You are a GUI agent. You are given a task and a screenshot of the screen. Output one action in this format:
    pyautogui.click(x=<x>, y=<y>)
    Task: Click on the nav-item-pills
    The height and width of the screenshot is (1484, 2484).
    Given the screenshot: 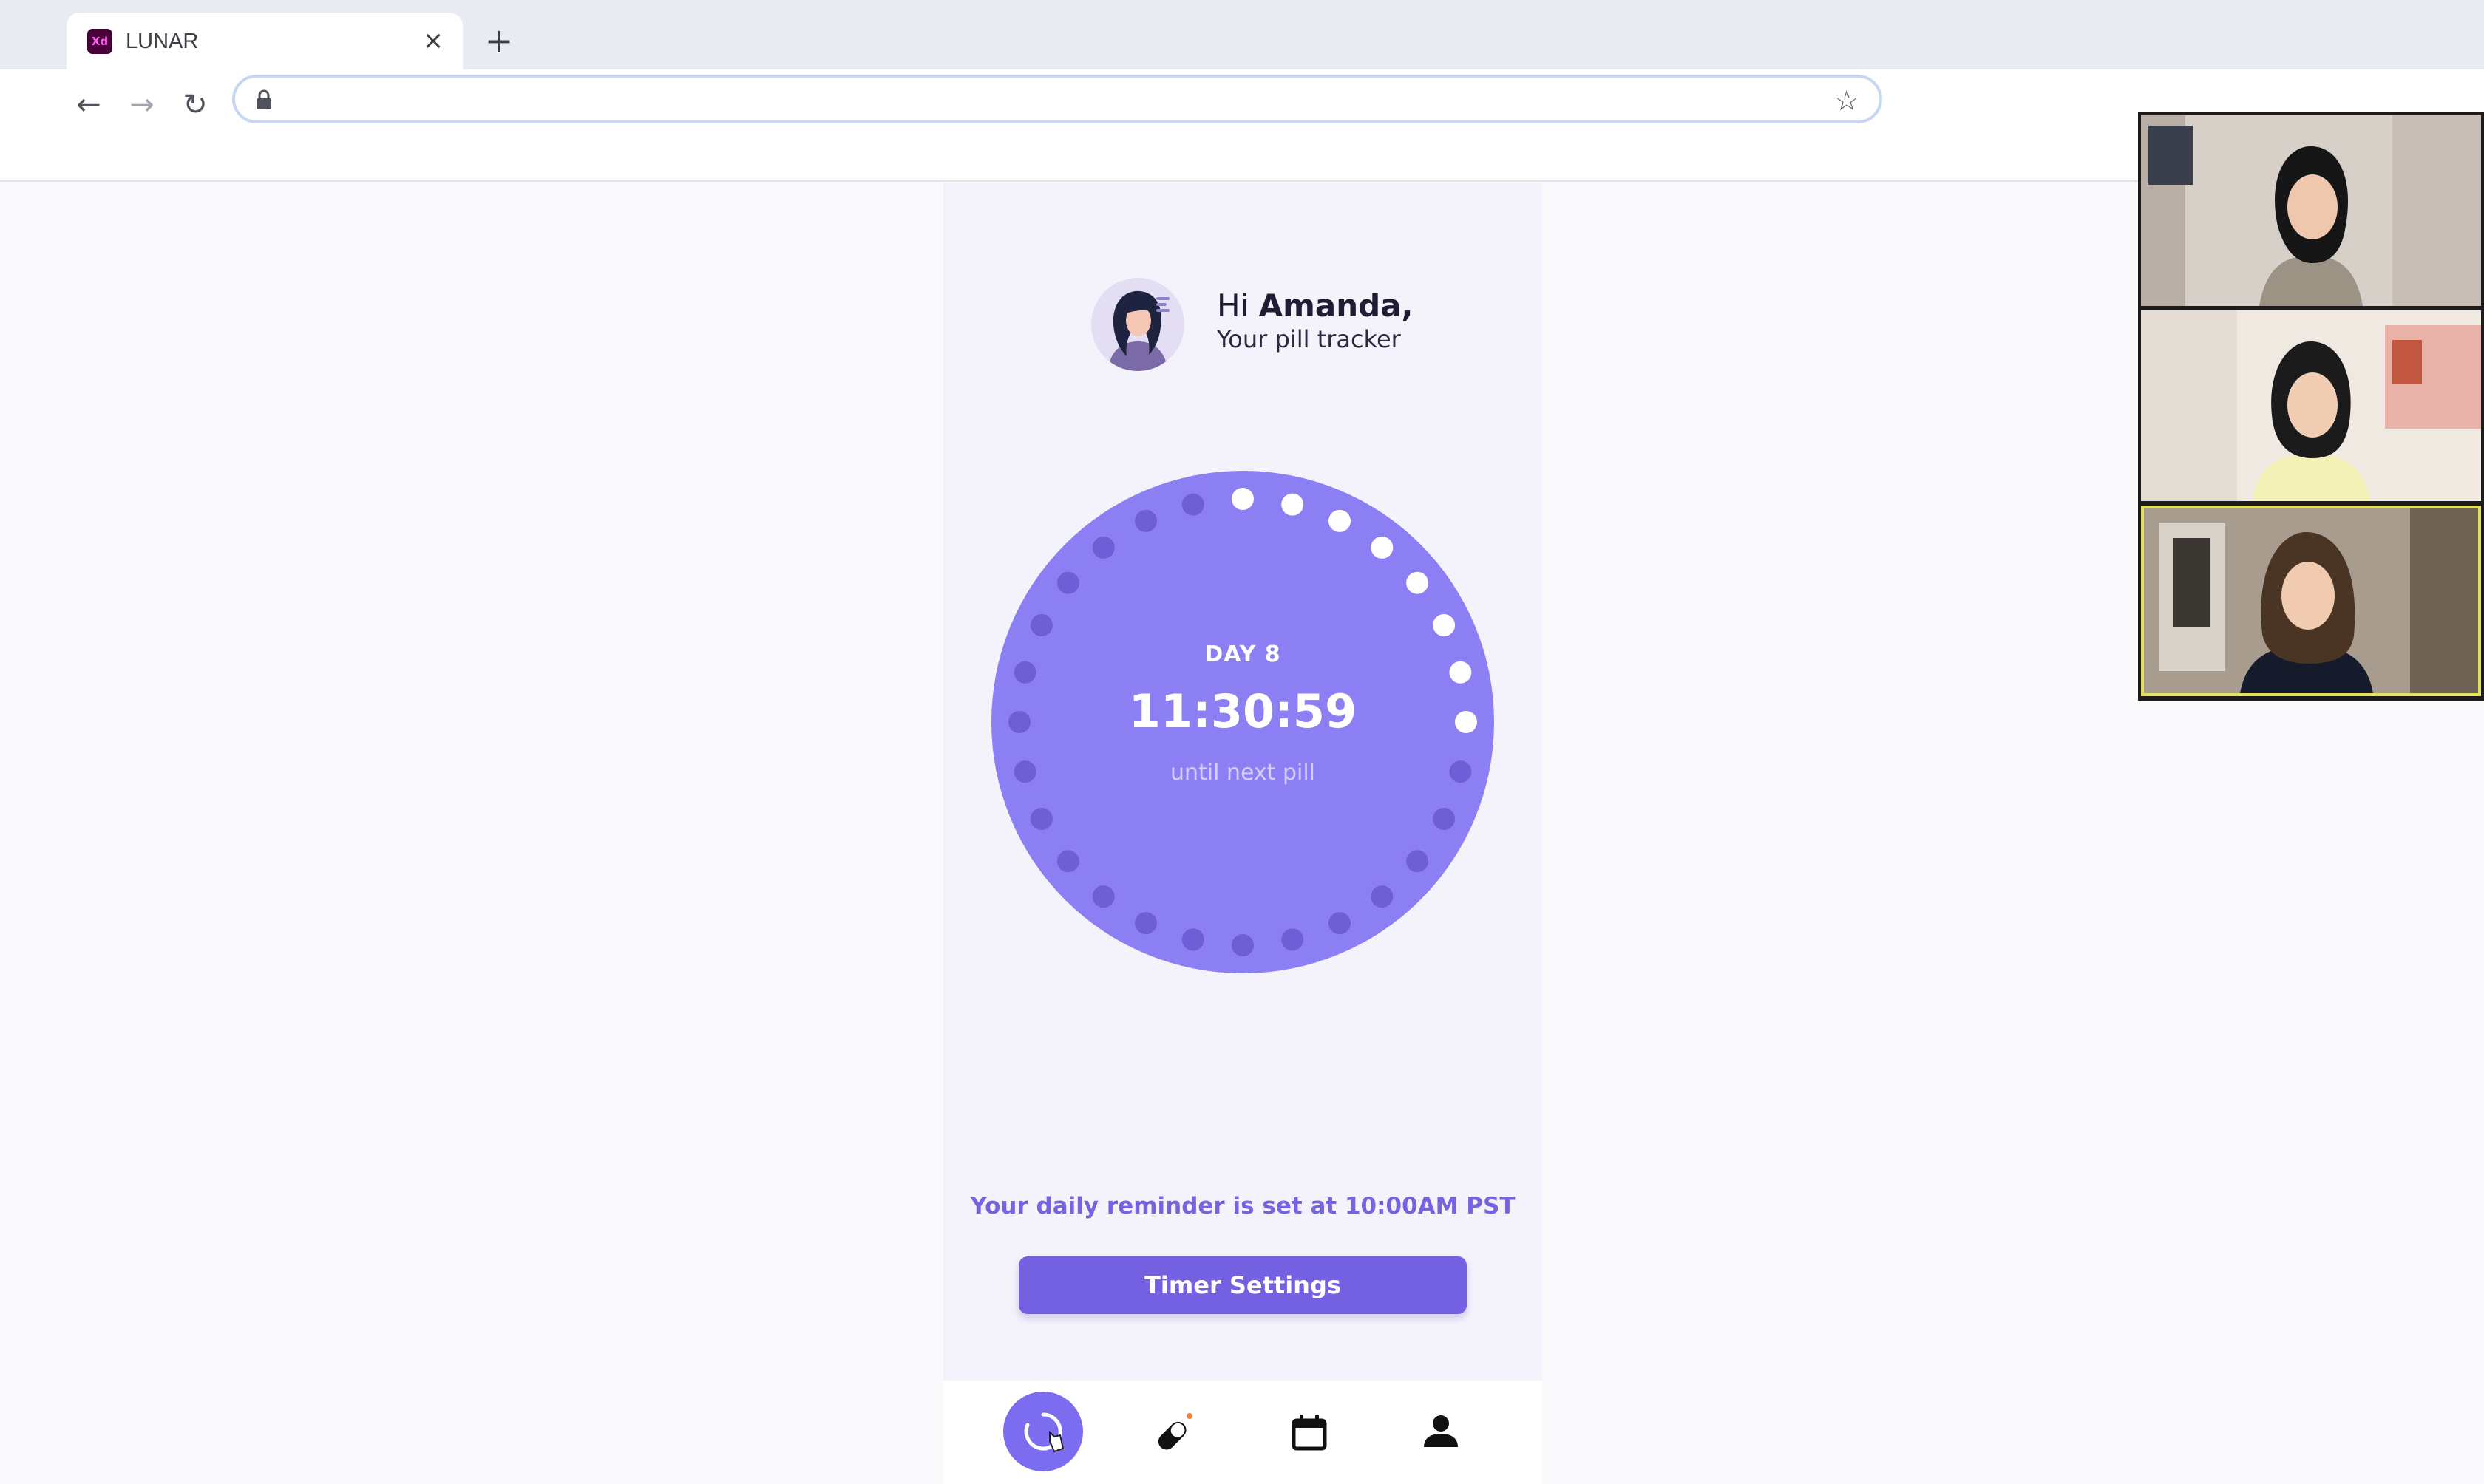 What is the action you would take?
    pyautogui.click(x=1174, y=1431)
    